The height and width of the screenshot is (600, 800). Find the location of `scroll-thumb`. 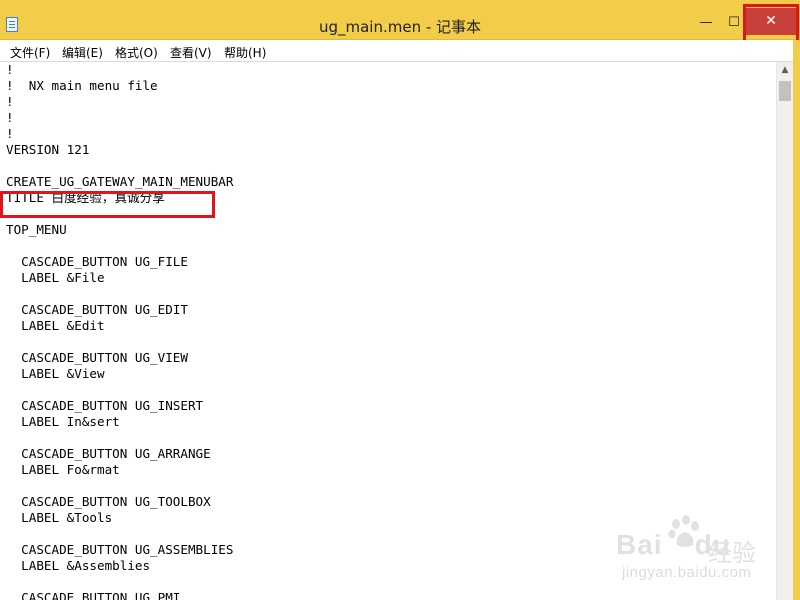

scroll-thumb is located at coordinates (785, 91).